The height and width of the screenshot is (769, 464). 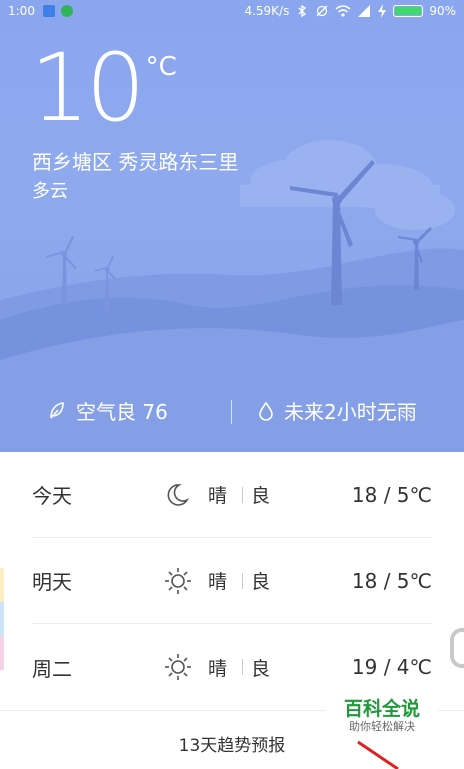 I want to click on info-divider, so click(x=231, y=412).